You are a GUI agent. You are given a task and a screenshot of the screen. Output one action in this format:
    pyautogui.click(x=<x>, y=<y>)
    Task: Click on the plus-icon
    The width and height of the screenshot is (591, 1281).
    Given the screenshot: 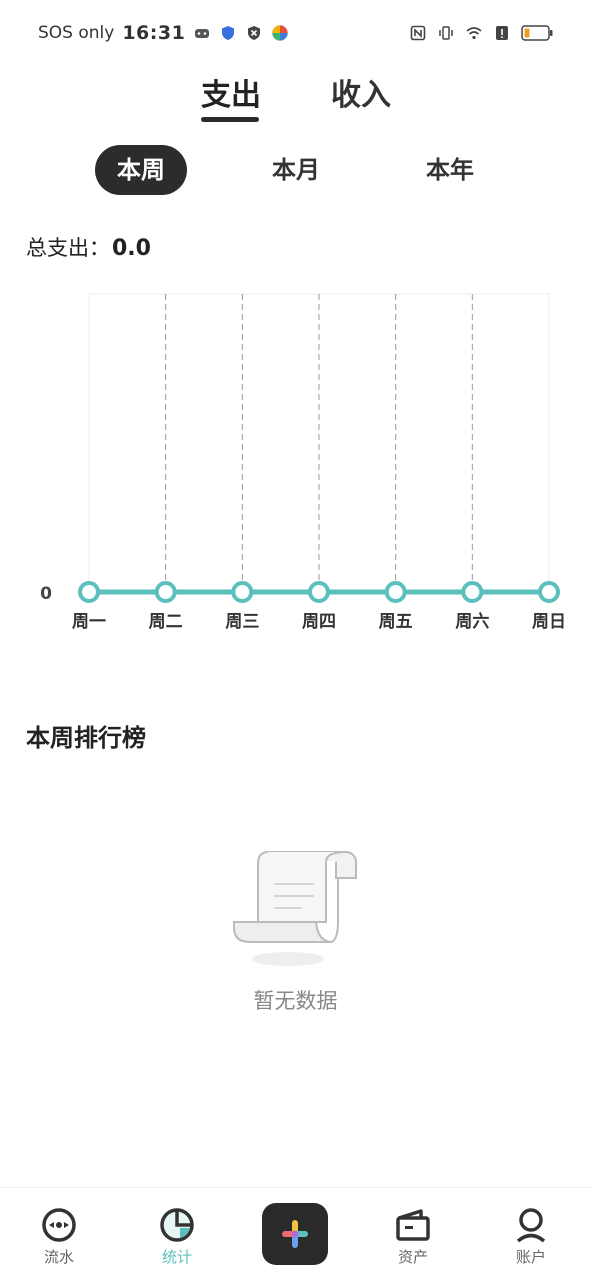 What is the action you would take?
    pyautogui.click(x=295, y=1234)
    